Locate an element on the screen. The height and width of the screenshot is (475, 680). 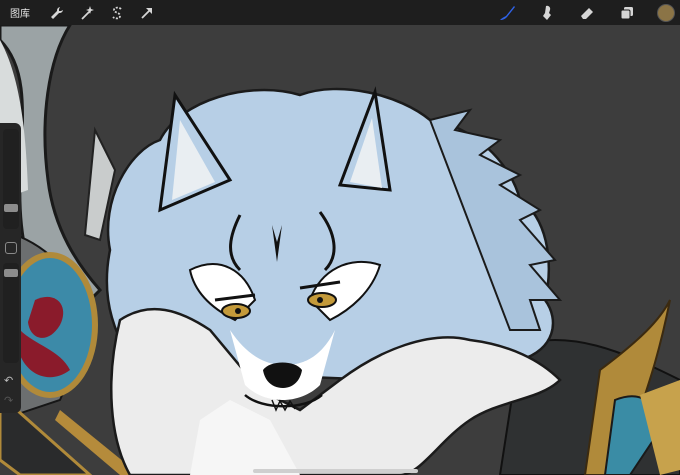
layers-icon is located at coordinates (627, 13).